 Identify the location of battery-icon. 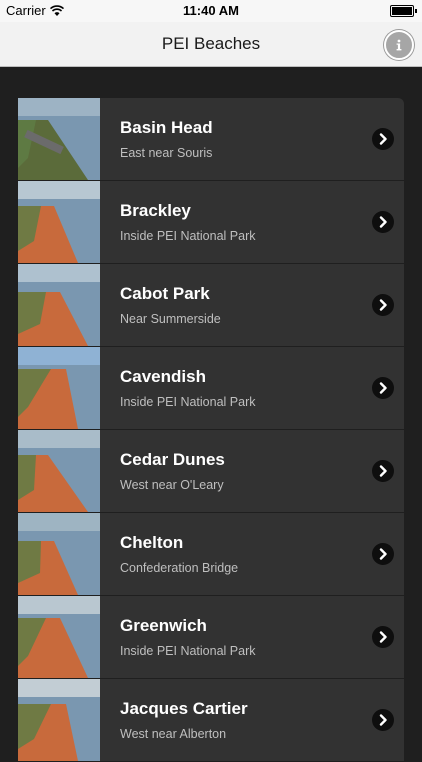
(403, 11).